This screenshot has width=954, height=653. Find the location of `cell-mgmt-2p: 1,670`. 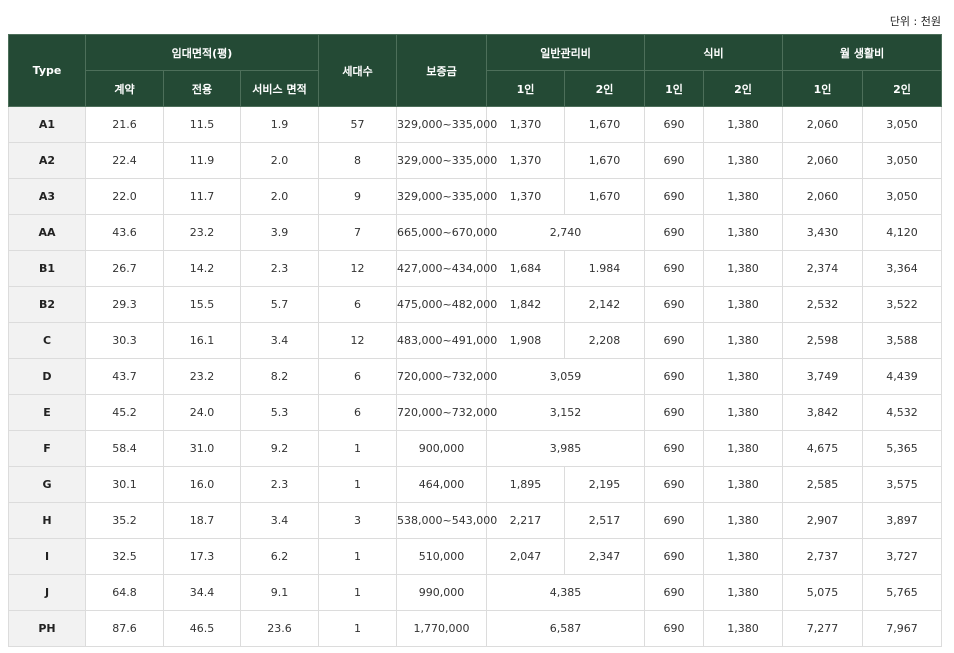

cell-mgmt-2p: 1,670 is located at coordinates (605, 160).